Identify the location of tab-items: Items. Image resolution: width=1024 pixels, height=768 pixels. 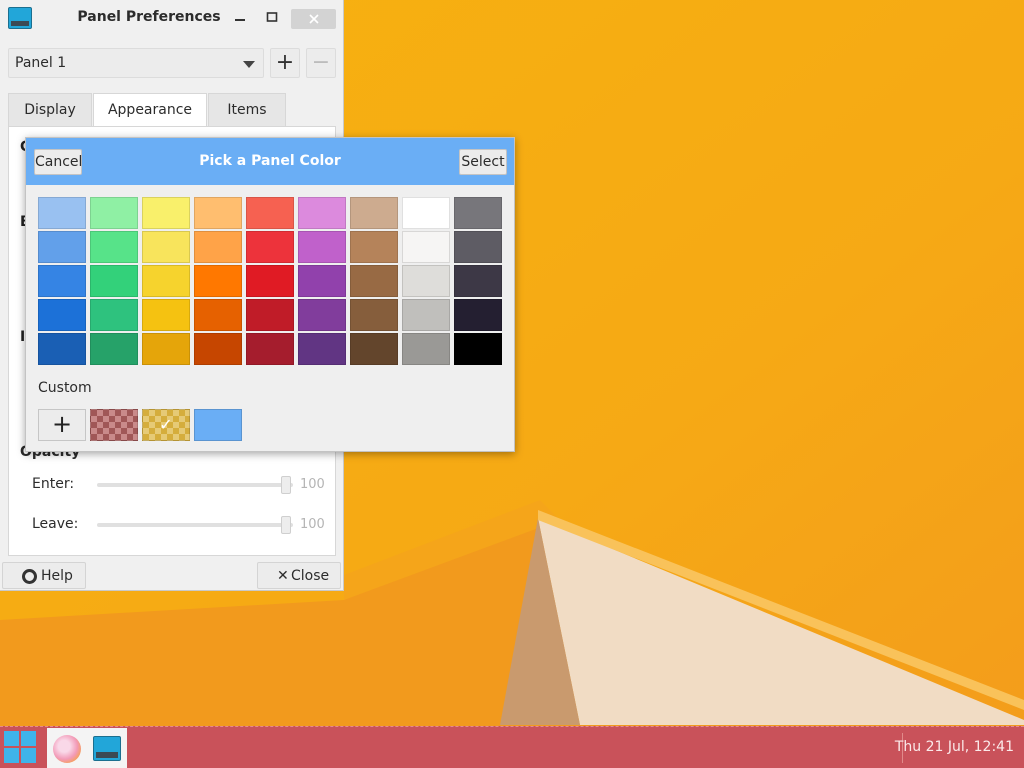
(247, 109).